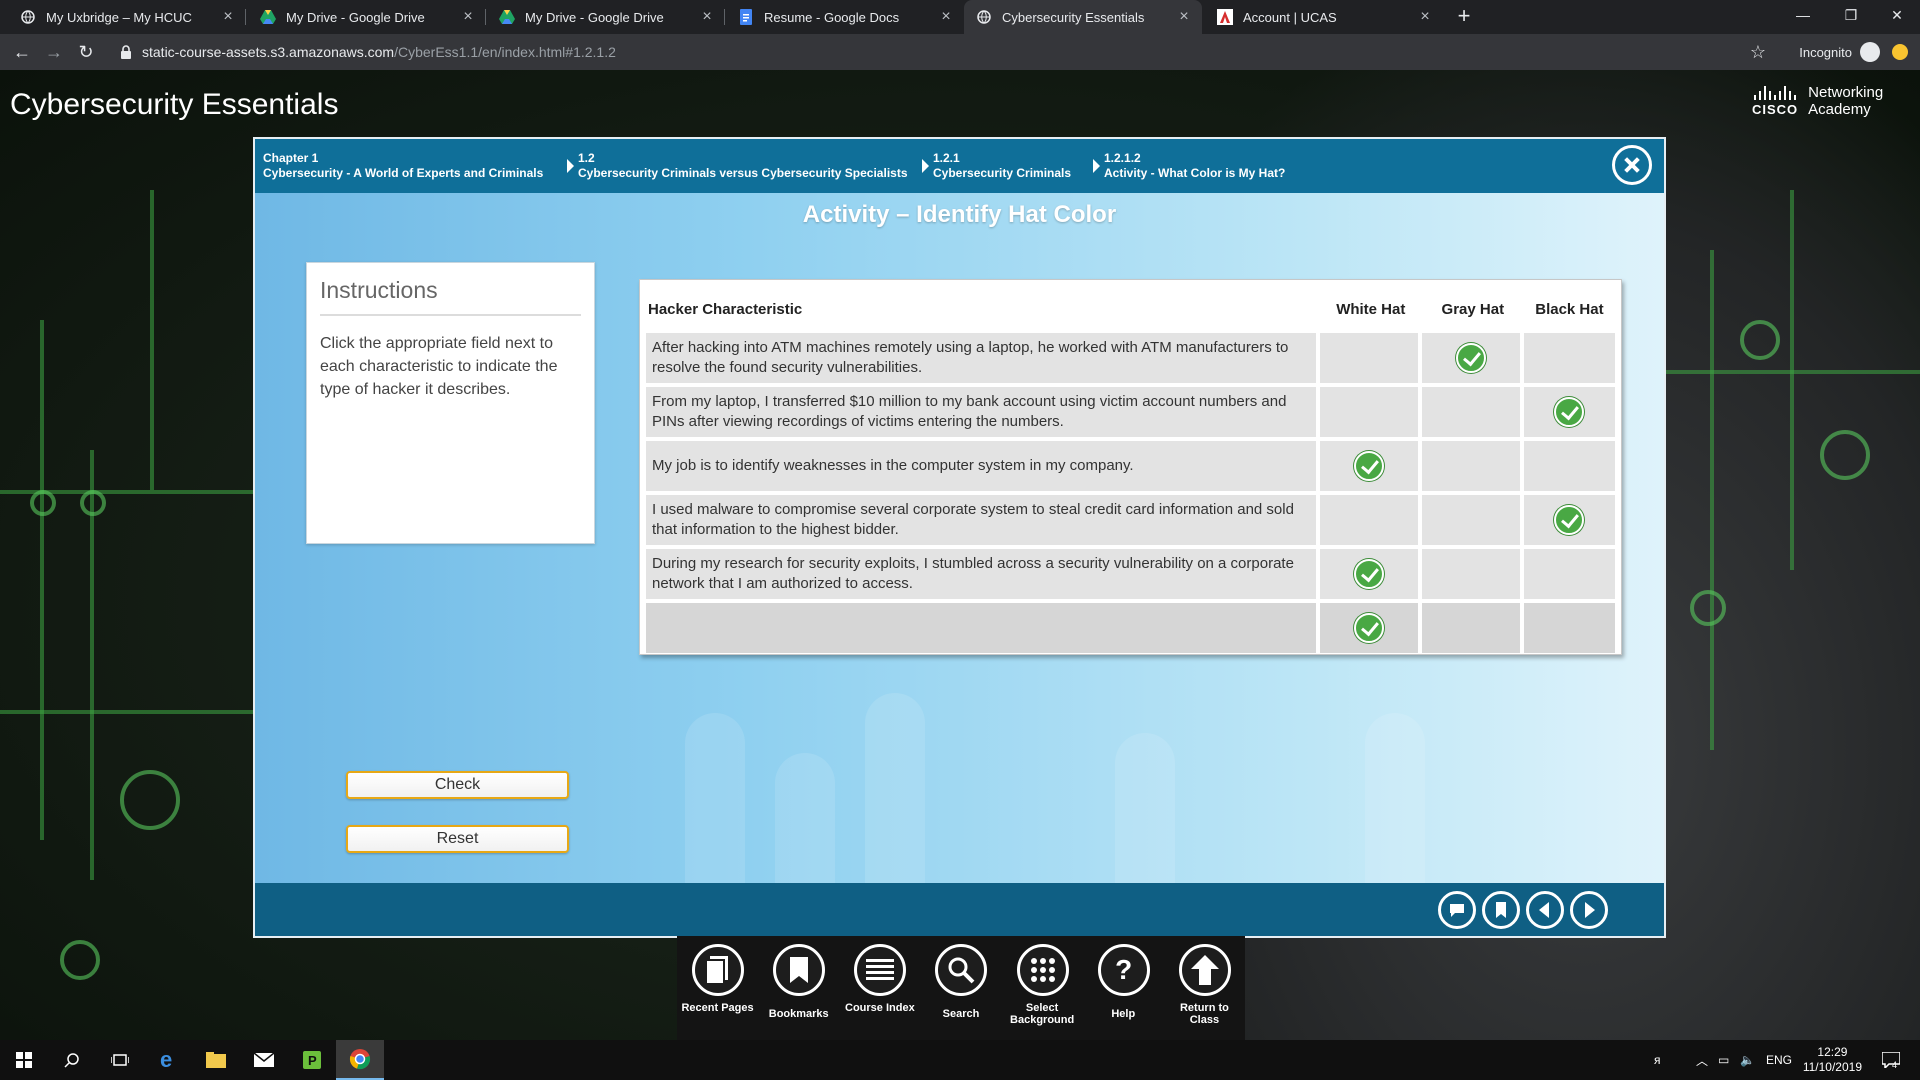 The height and width of the screenshot is (1080, 1920). Describe the element at coordinates (1775, 101) in the screenshot. I see `cisco-logo-icon: CISCO` at that location.